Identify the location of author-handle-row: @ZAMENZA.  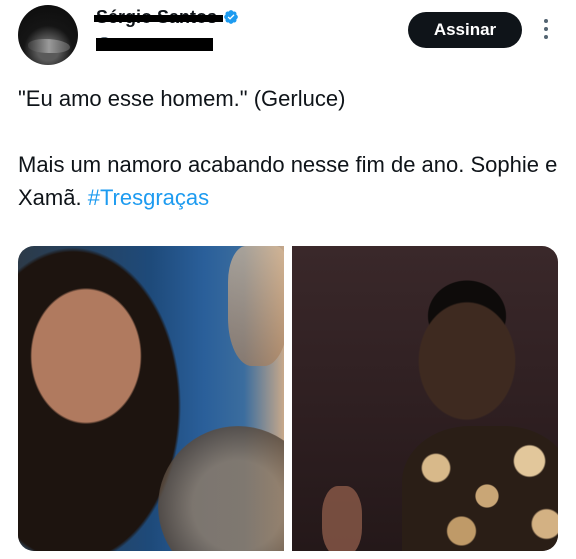
(154, 43).